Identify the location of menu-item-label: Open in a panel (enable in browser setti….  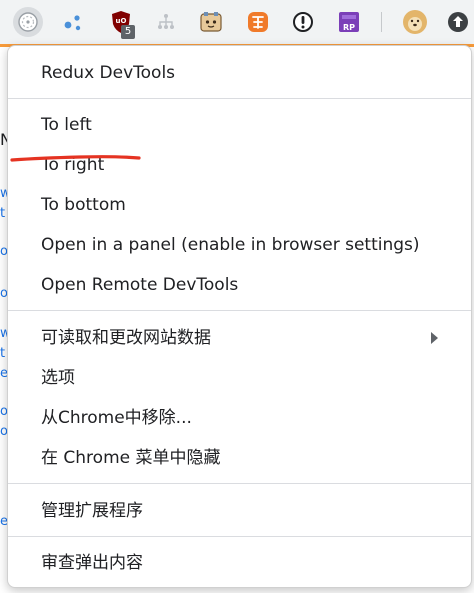
(230, 245).